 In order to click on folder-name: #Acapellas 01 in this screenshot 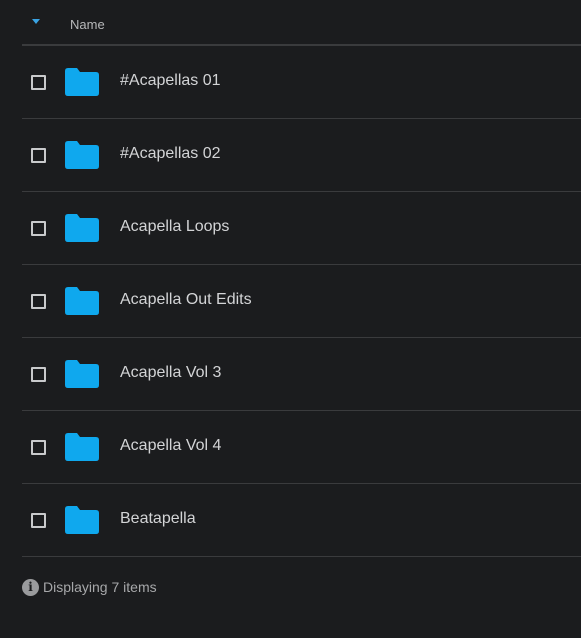, I will do `click(170, 81)`.